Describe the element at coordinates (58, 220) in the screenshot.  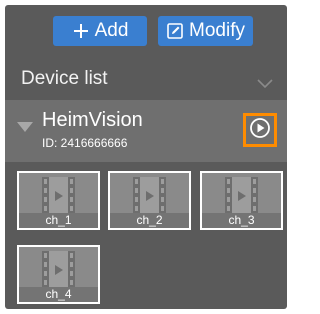
I see `channel-label: ch_1` at that location.